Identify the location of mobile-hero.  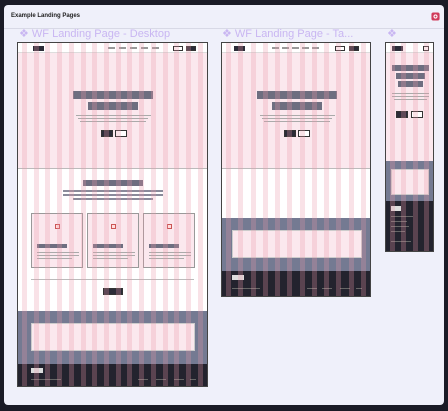
(409, 107).